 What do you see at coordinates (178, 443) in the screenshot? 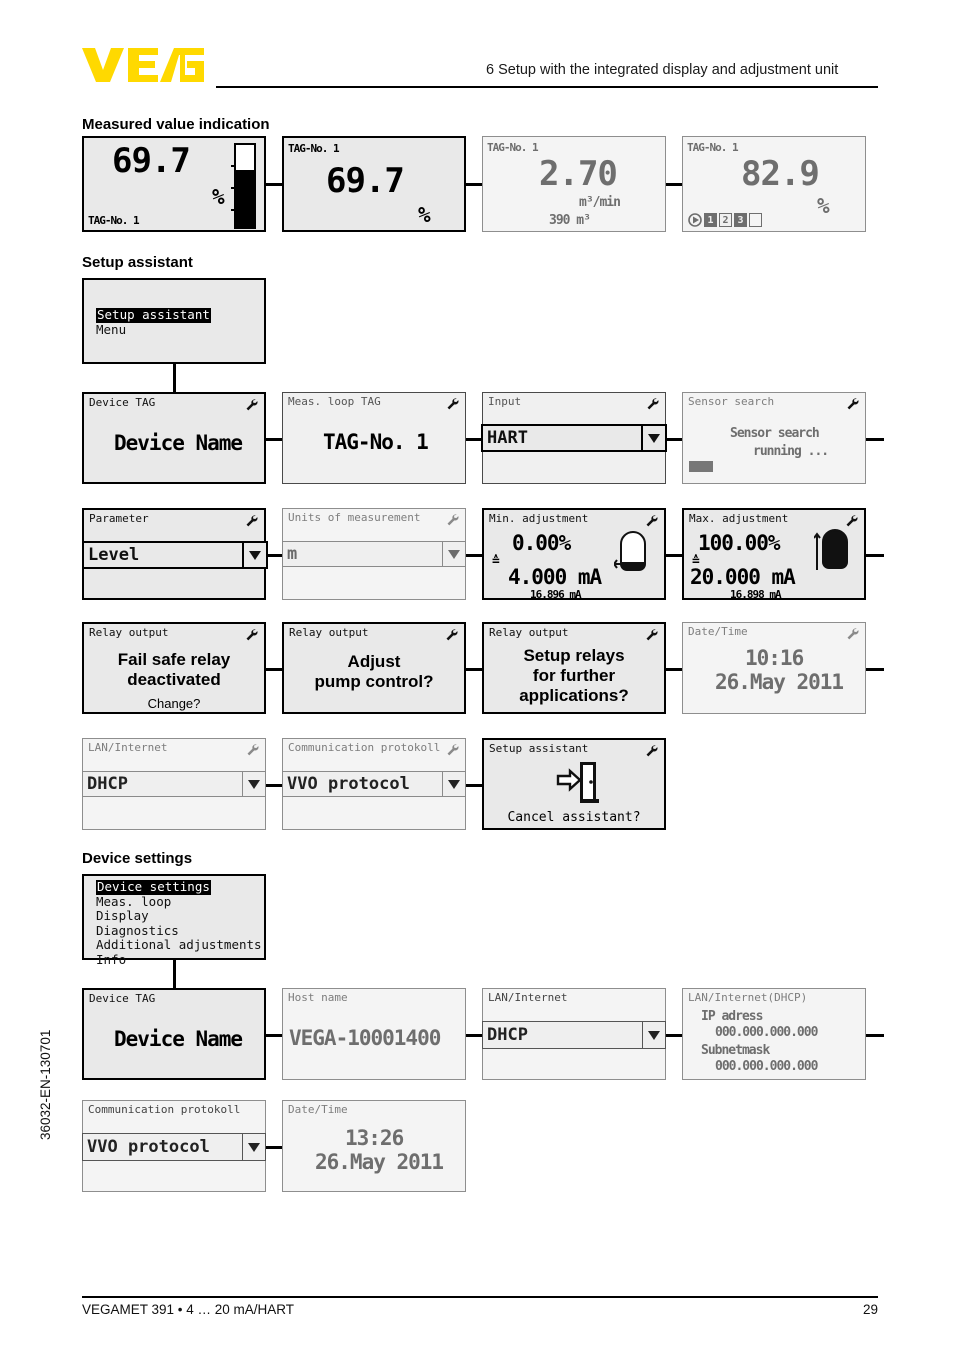
I see `device-tag-value: Device Name` at bounding box center [178, 443].